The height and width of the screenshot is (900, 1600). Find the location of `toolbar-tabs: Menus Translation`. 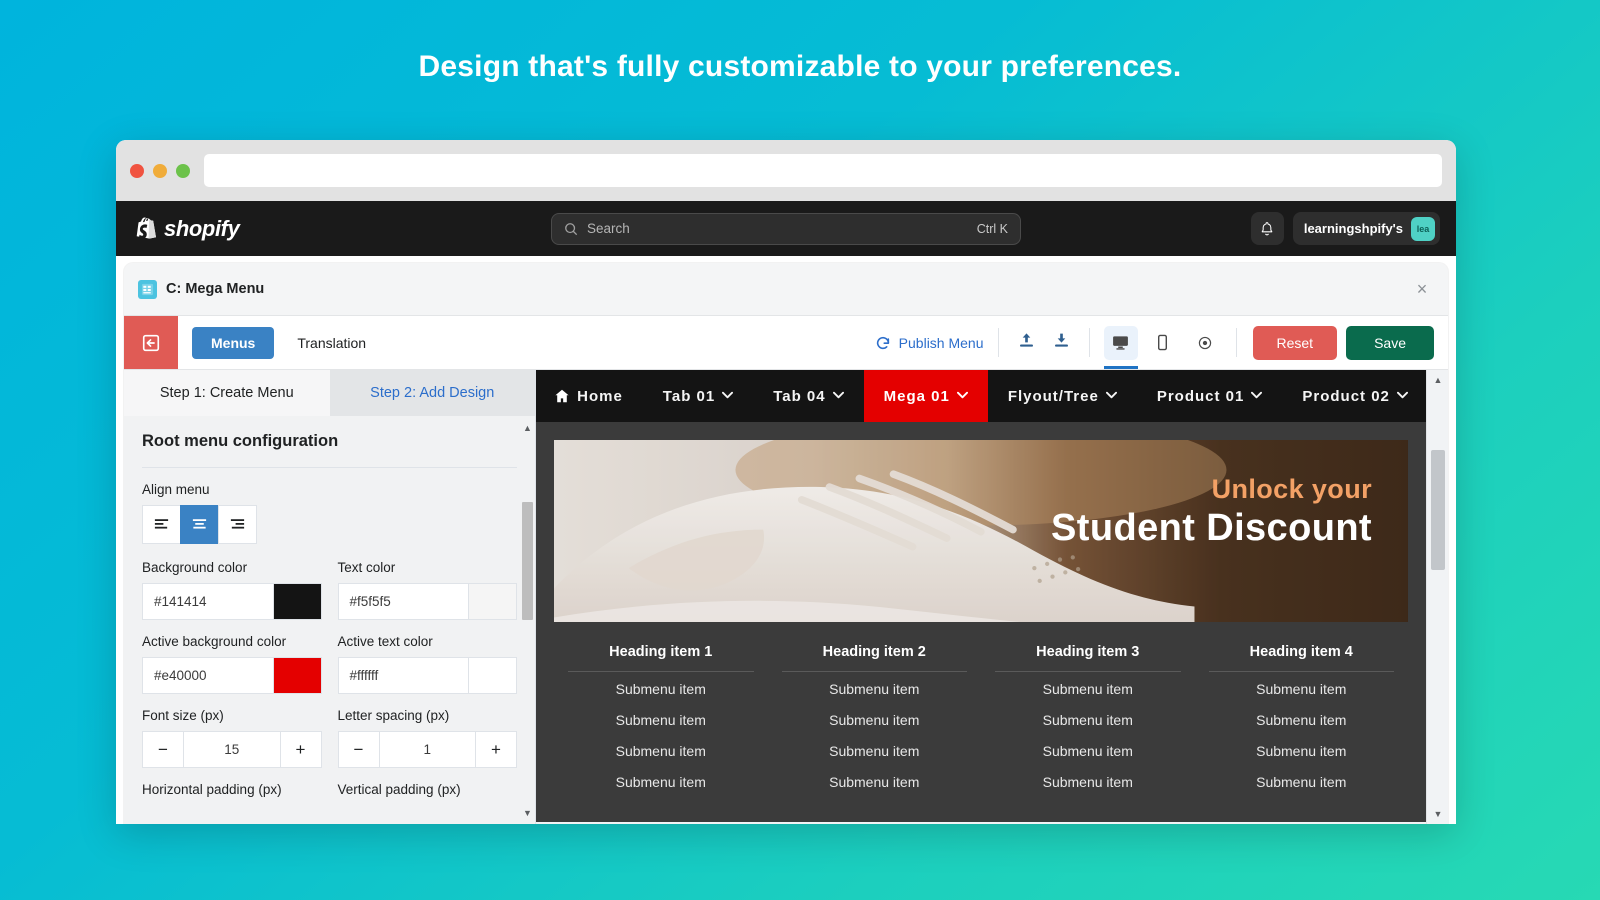

toolbar-tabs: Menus Translation is located at coordinates (281, 342).